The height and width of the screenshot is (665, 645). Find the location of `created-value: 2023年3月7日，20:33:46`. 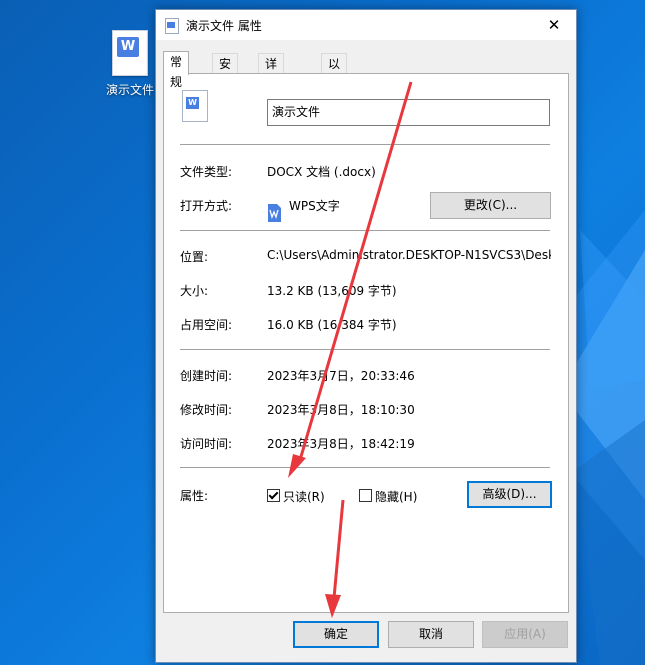

created-value: 2023年3月7日，20:33:46 is located at coordinates (341, 376).